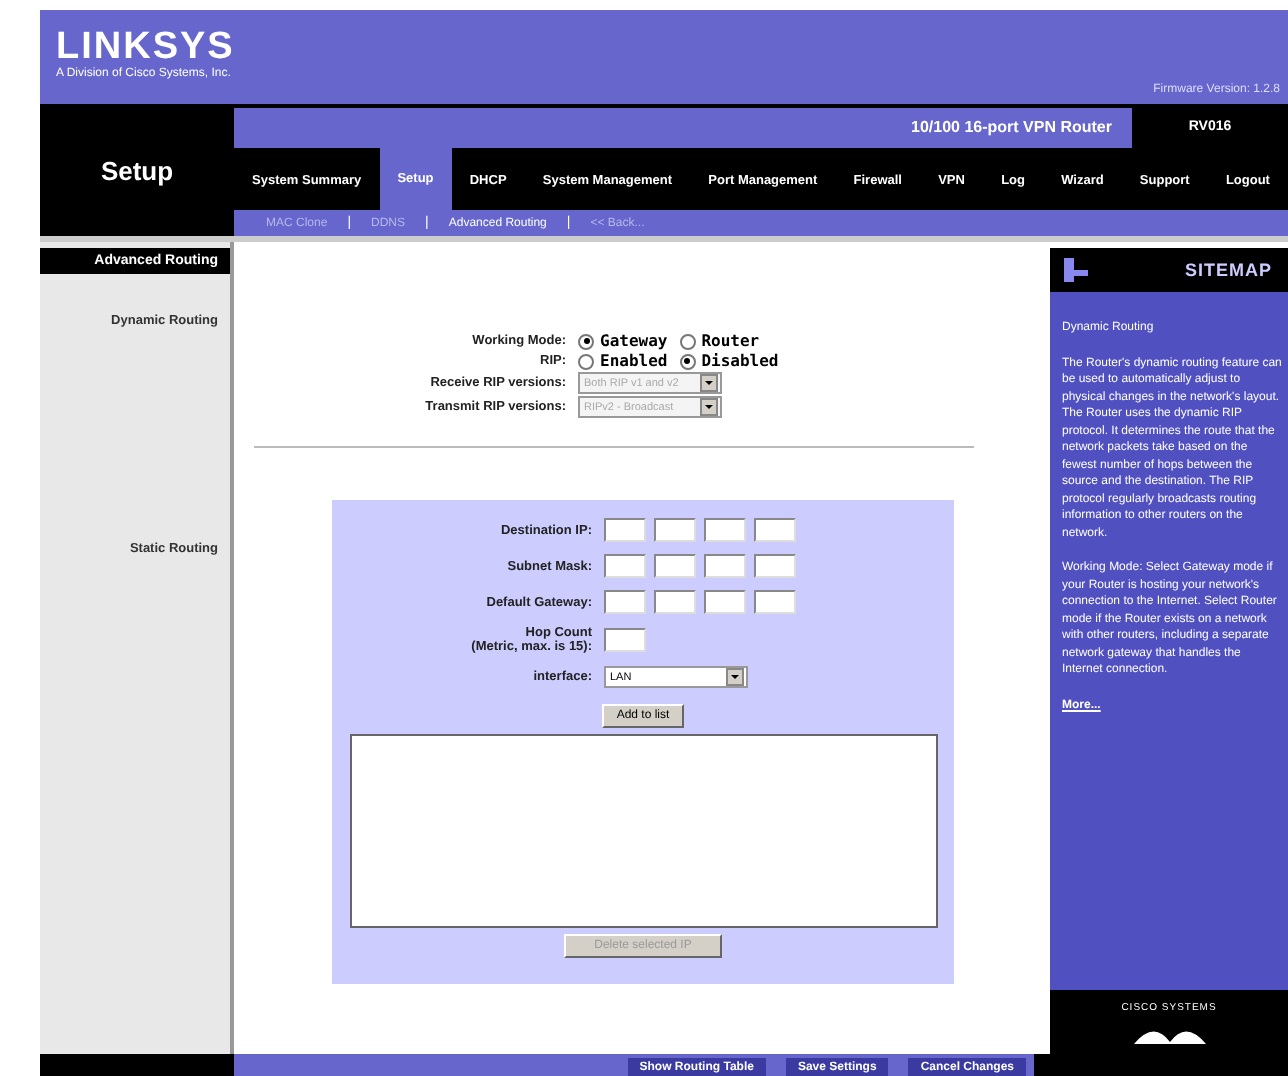 The image size is (1288, 1076). I want to click on radio-label: Router, so click(730, 341).